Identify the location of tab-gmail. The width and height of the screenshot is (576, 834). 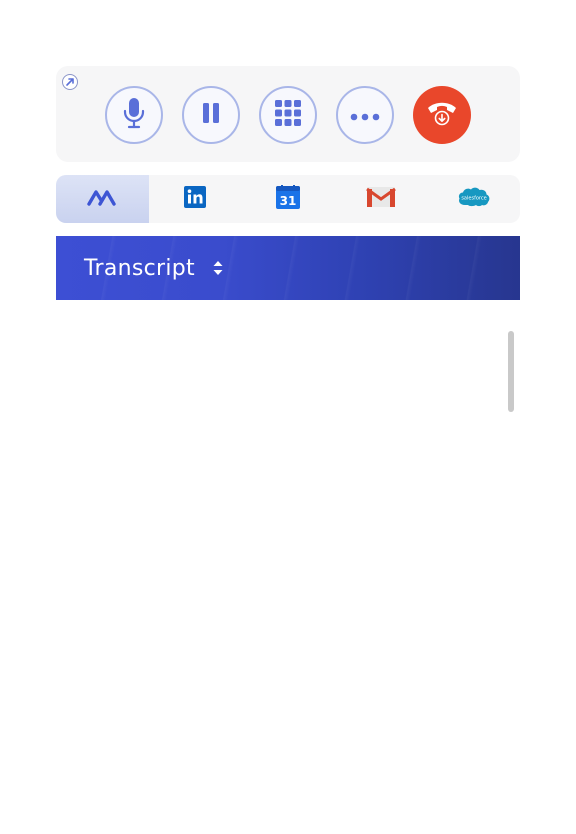
(380, 199).